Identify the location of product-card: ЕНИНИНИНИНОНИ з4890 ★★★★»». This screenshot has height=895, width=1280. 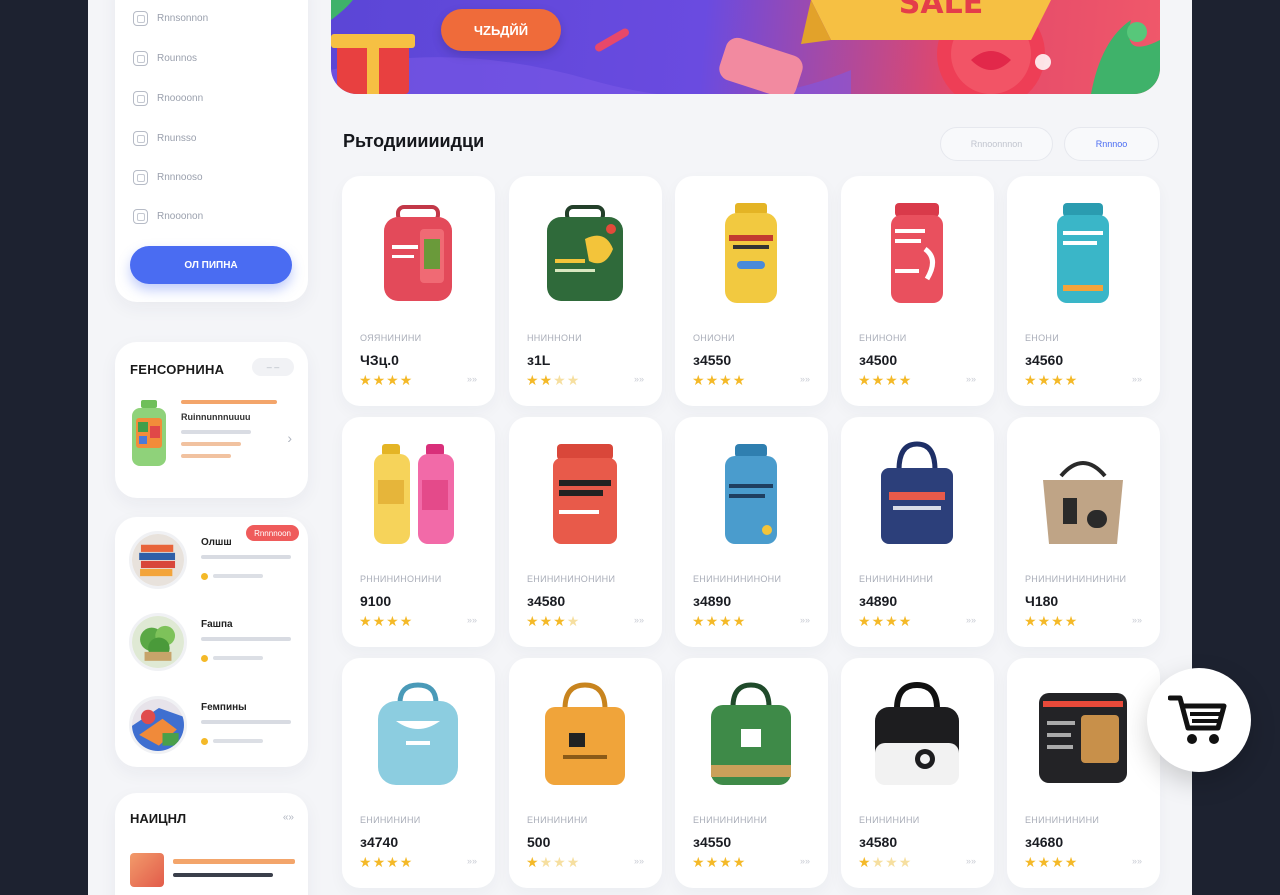
(751, 532).